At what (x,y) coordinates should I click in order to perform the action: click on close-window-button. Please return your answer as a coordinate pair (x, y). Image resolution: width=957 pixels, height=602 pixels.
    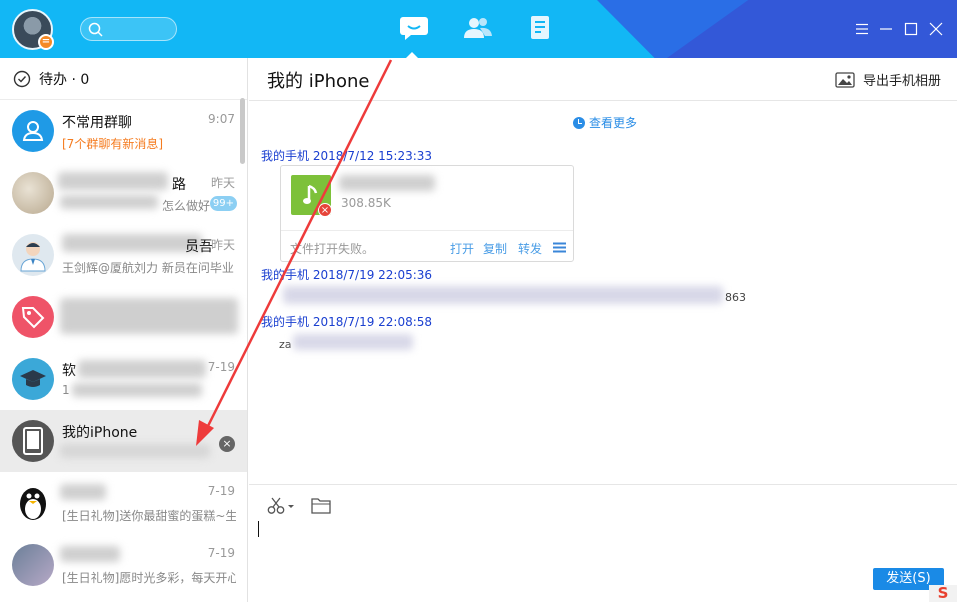
    Looking at the image, I should click on (936, 29).